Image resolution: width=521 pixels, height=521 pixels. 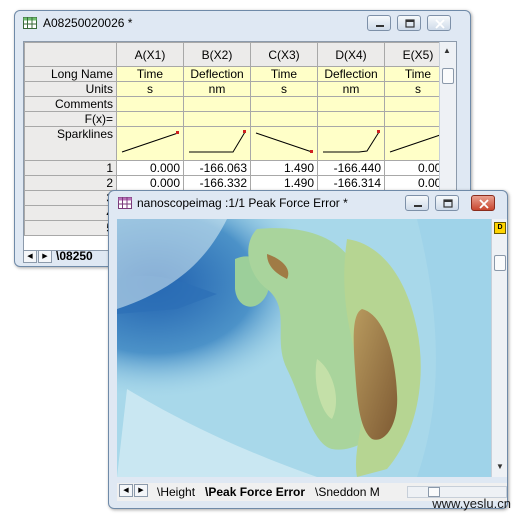 I want to click on row-header: F(x)=, so click(x=70, y=119).